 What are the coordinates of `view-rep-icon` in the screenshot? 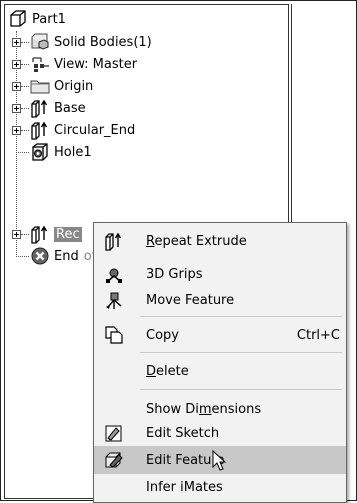 It's located at (40, 64).